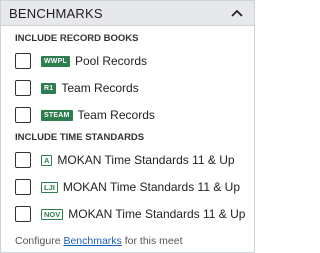  What do you see at coordinates (52, 214) in the screenshot?
I see `nov-badge: NOV` at bounding box center [52, 214].